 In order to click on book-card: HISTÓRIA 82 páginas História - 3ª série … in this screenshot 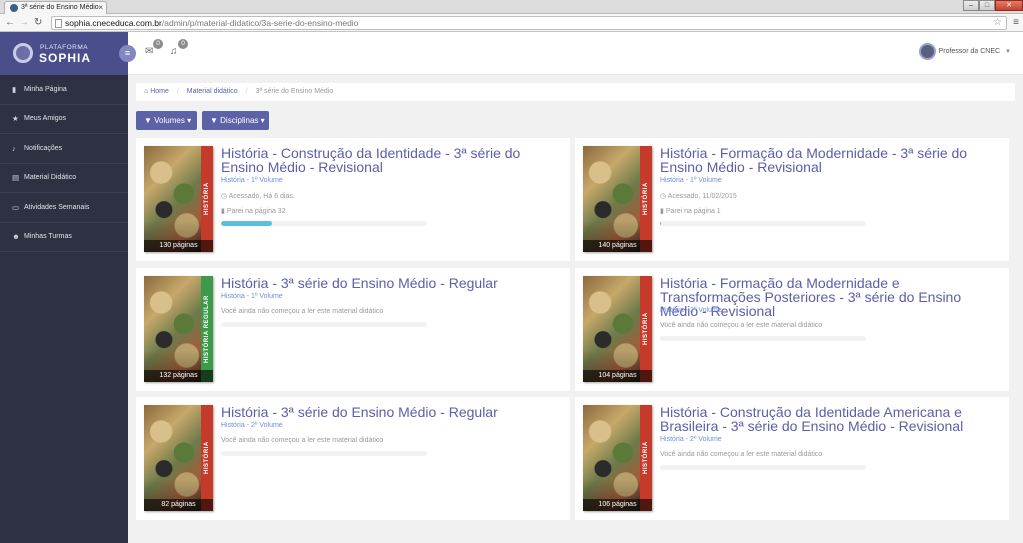, I will do `click(353, 458)`.